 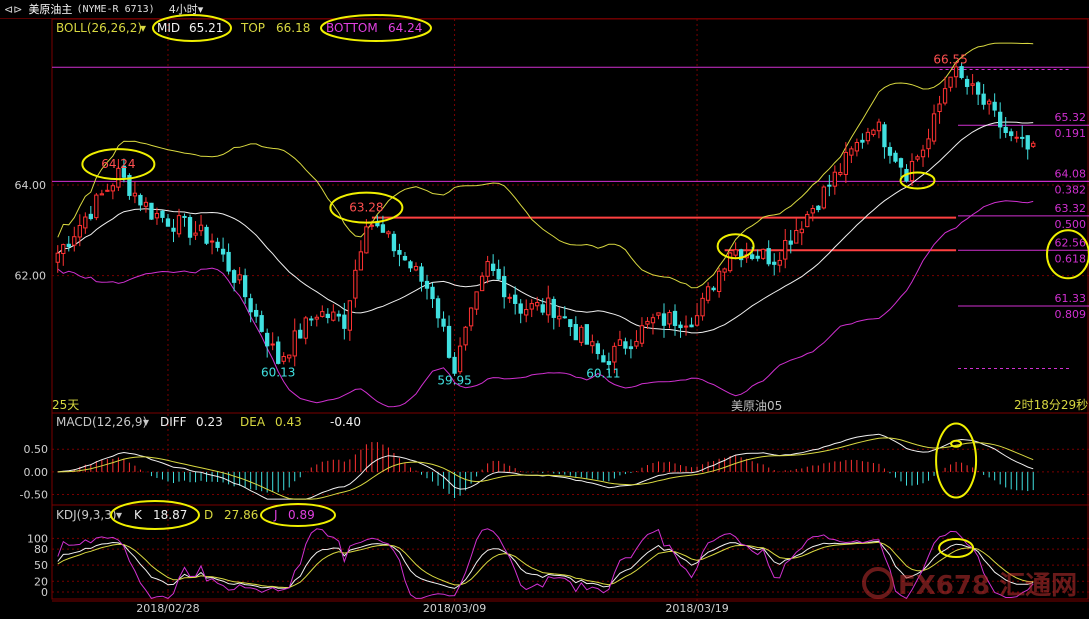 I want to click on footer-left: 25天, so click(x=65, y=405).